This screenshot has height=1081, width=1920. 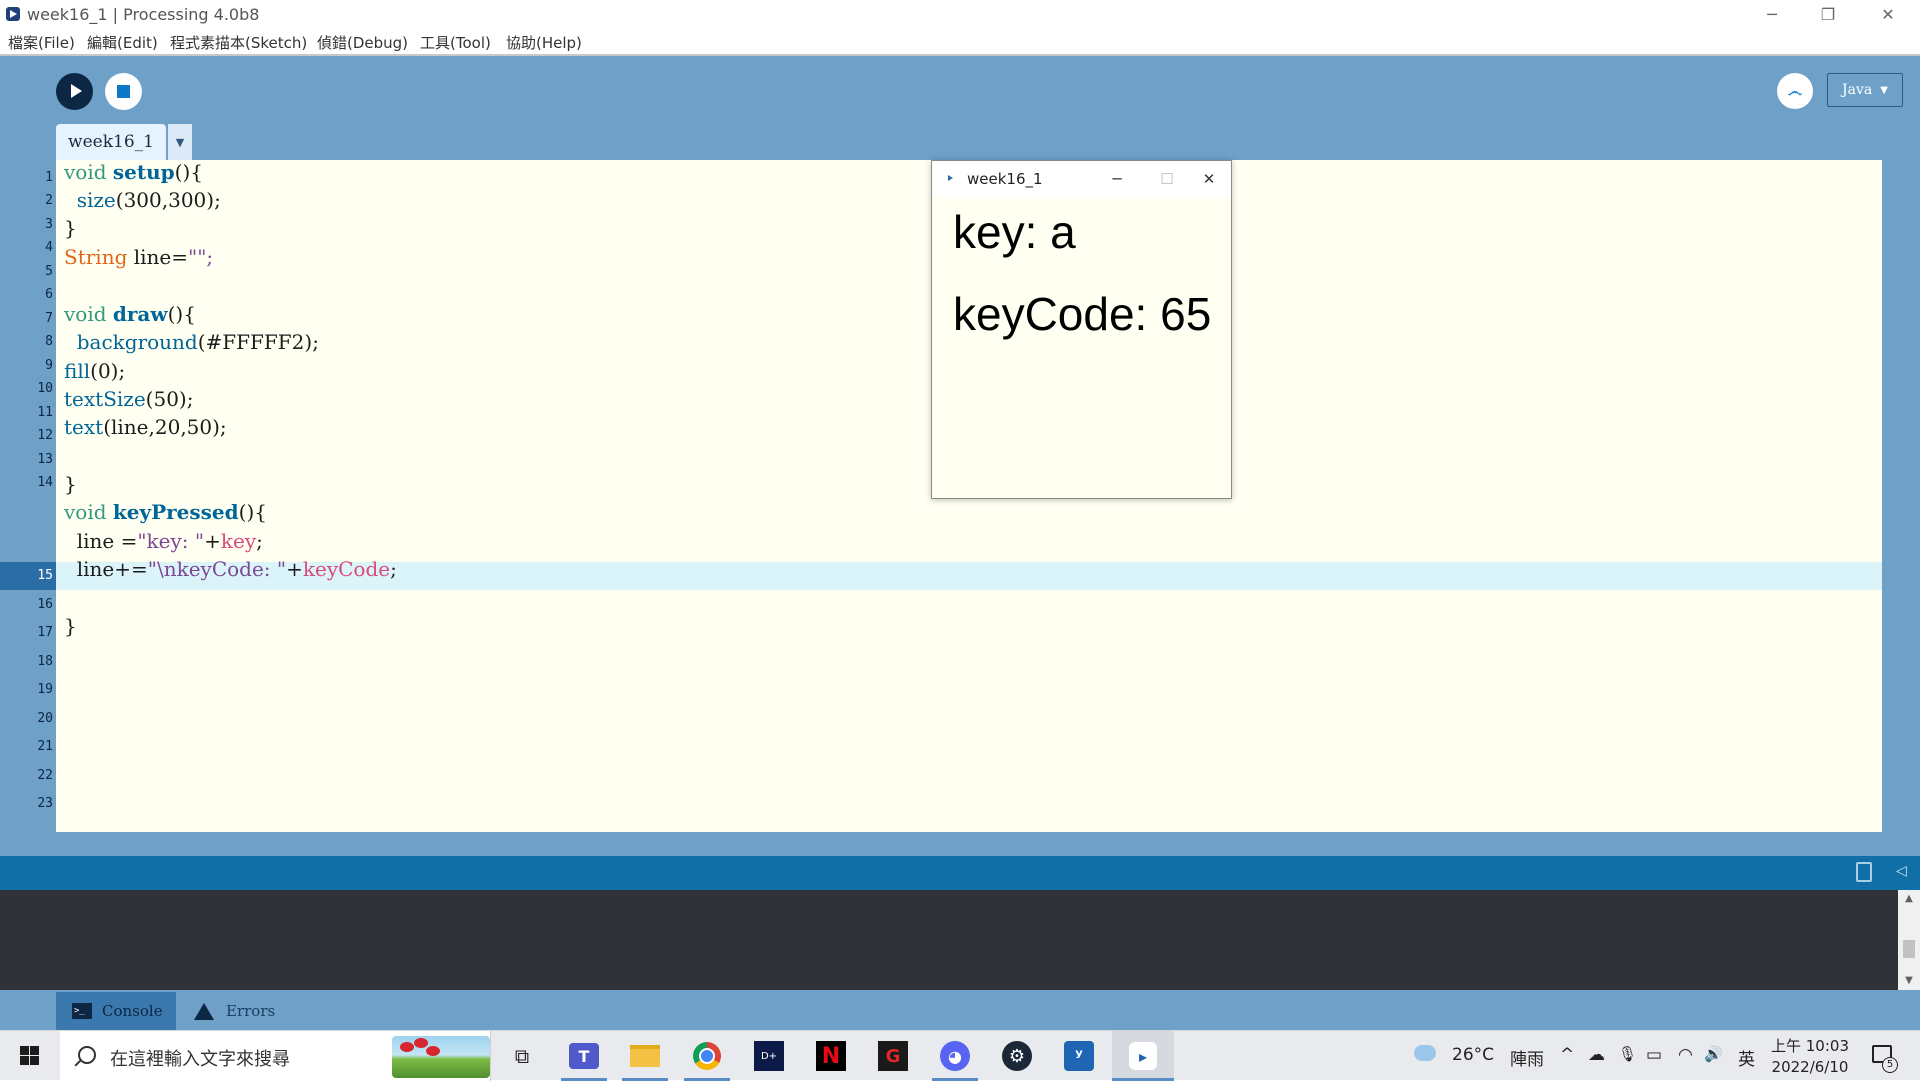 What do you see at coordinates (544, 42) in the screenshot?
I see `menu-help: 協助(Help)` at bounding box center [544, 42].